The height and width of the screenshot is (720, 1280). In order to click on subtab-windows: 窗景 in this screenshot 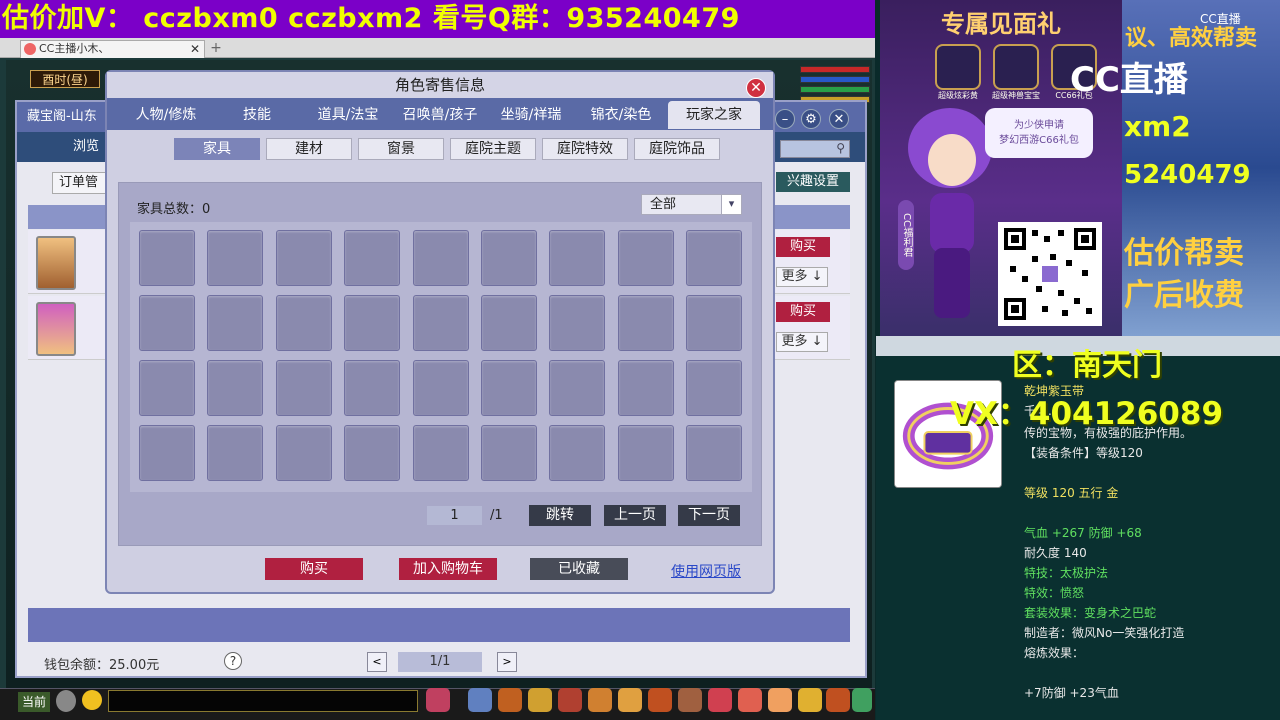, I will do `click(401, 149)`.